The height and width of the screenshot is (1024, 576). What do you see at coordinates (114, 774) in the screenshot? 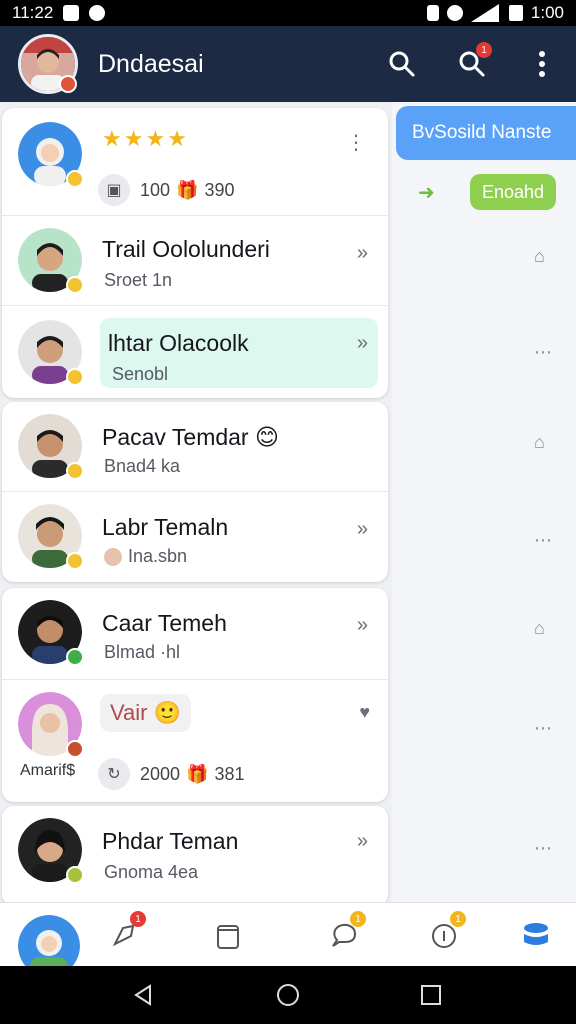
I see `refresh-icon: ↻` at bounding box center [114, 774].